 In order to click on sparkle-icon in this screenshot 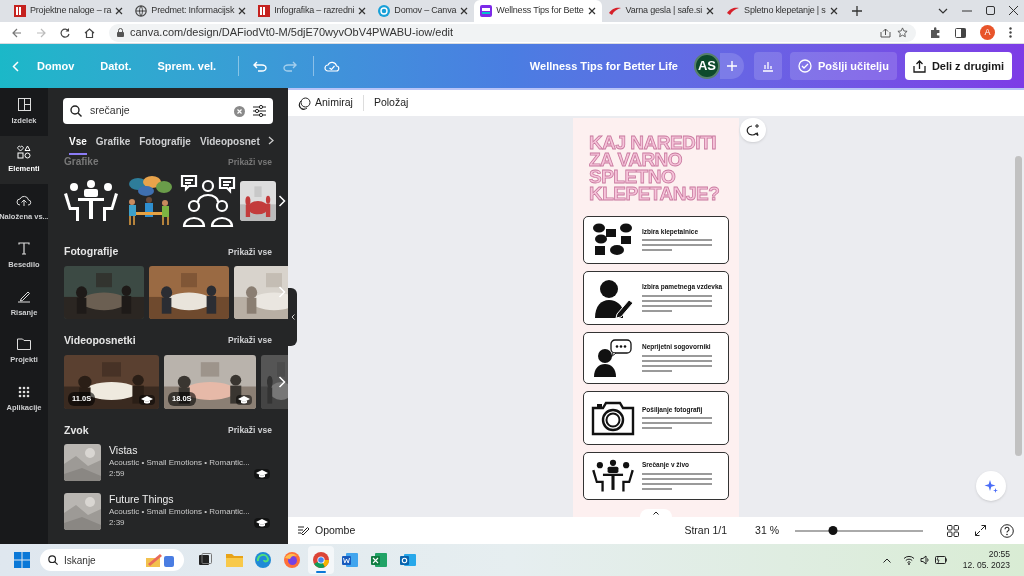, I will do `click(991, 486)`.